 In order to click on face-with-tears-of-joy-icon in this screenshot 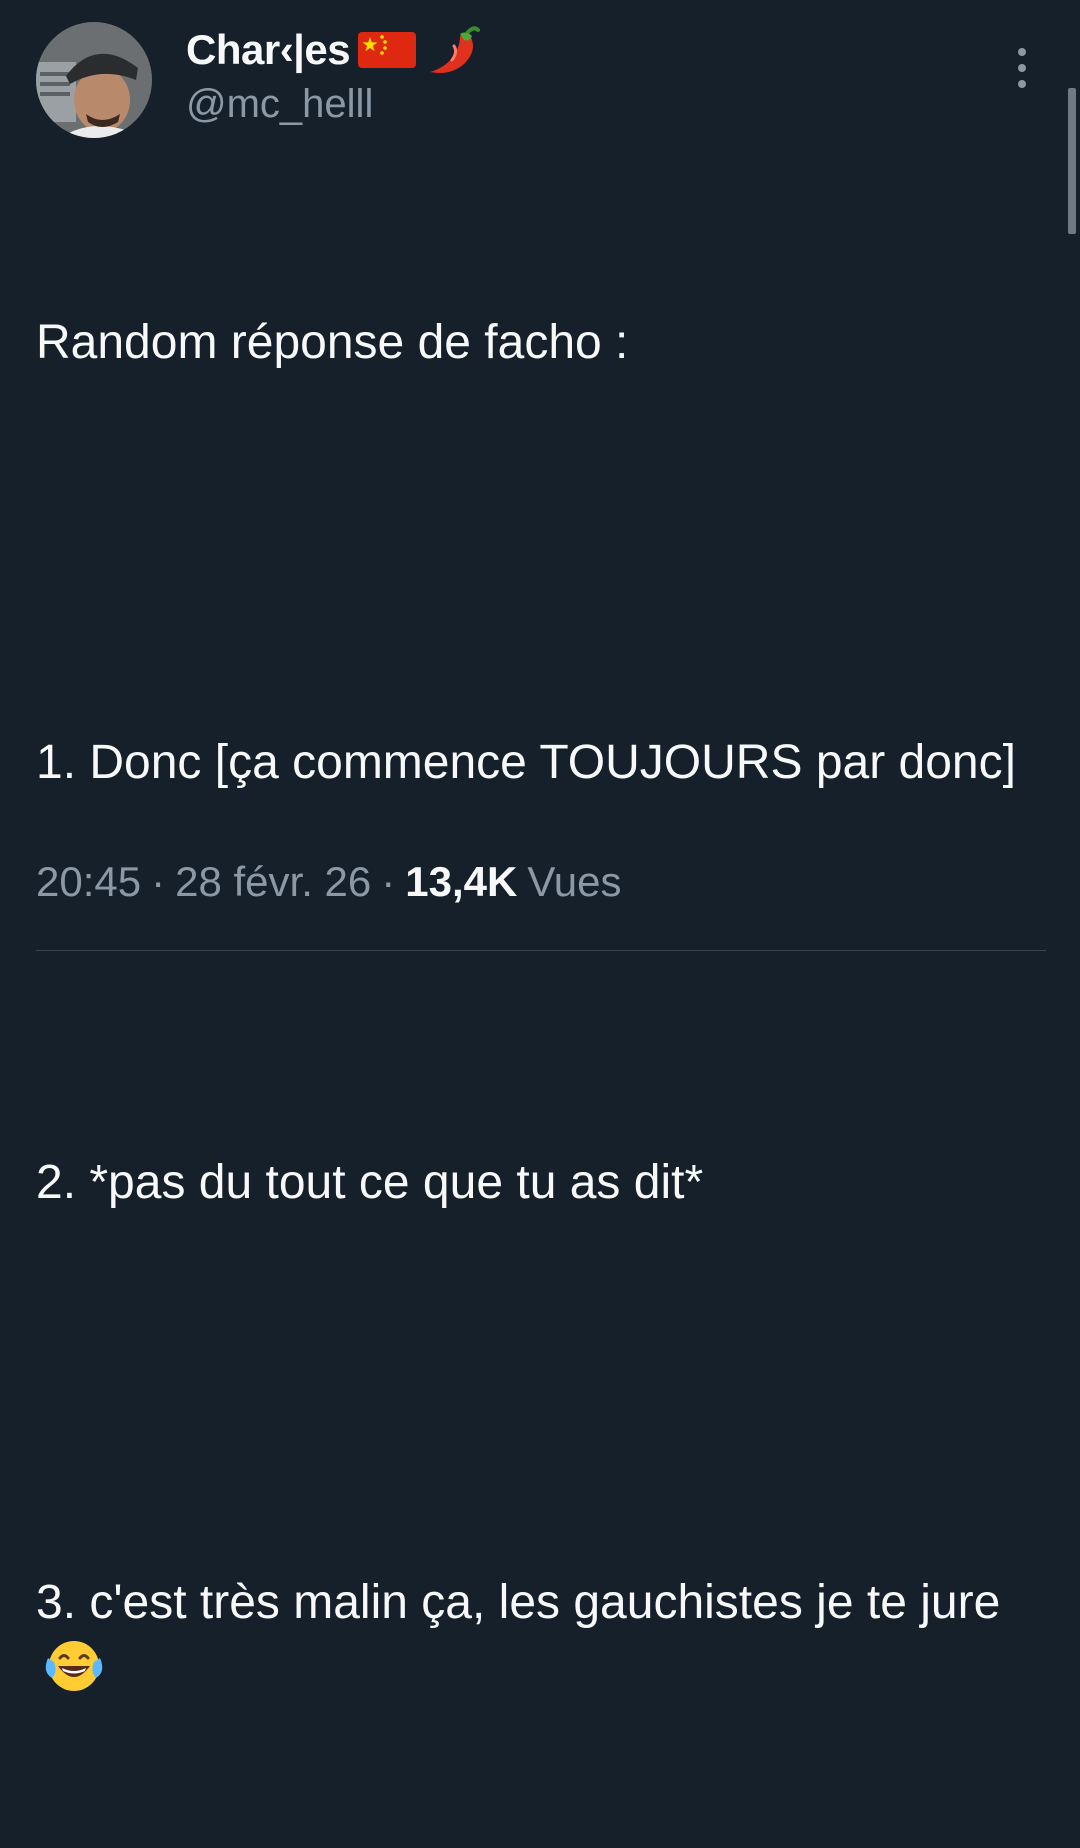, I will do `click(74, 1666)`.